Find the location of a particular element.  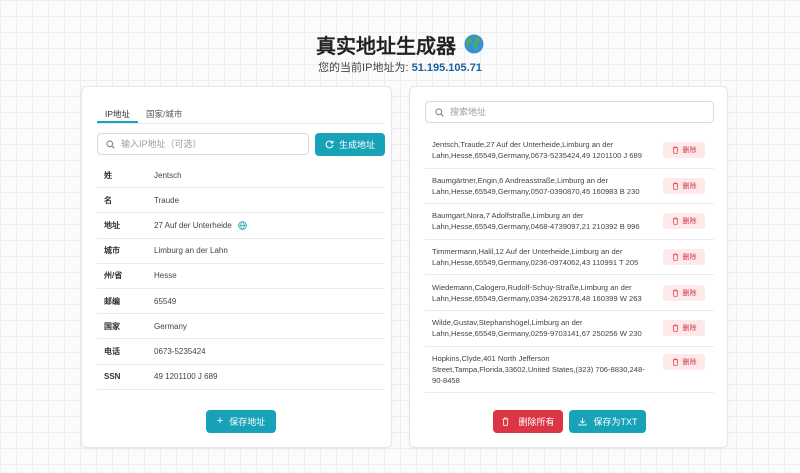

field-value: 27 Auf der Unterheide is located at coordinates (193, 225).